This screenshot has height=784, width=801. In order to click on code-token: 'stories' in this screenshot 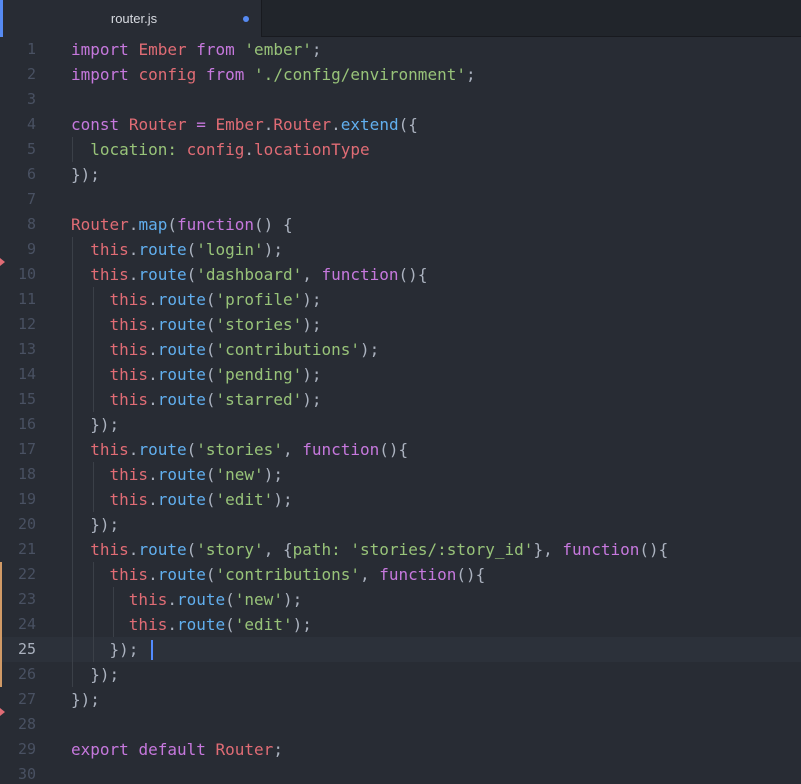, I will do `click(239, 449)`.